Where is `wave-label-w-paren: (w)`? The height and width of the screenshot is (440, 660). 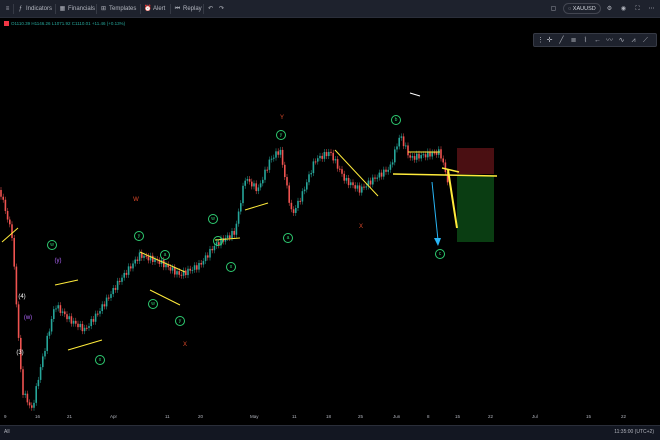 wave-label-w-paren: (w) is located at coordinates (28, 320).